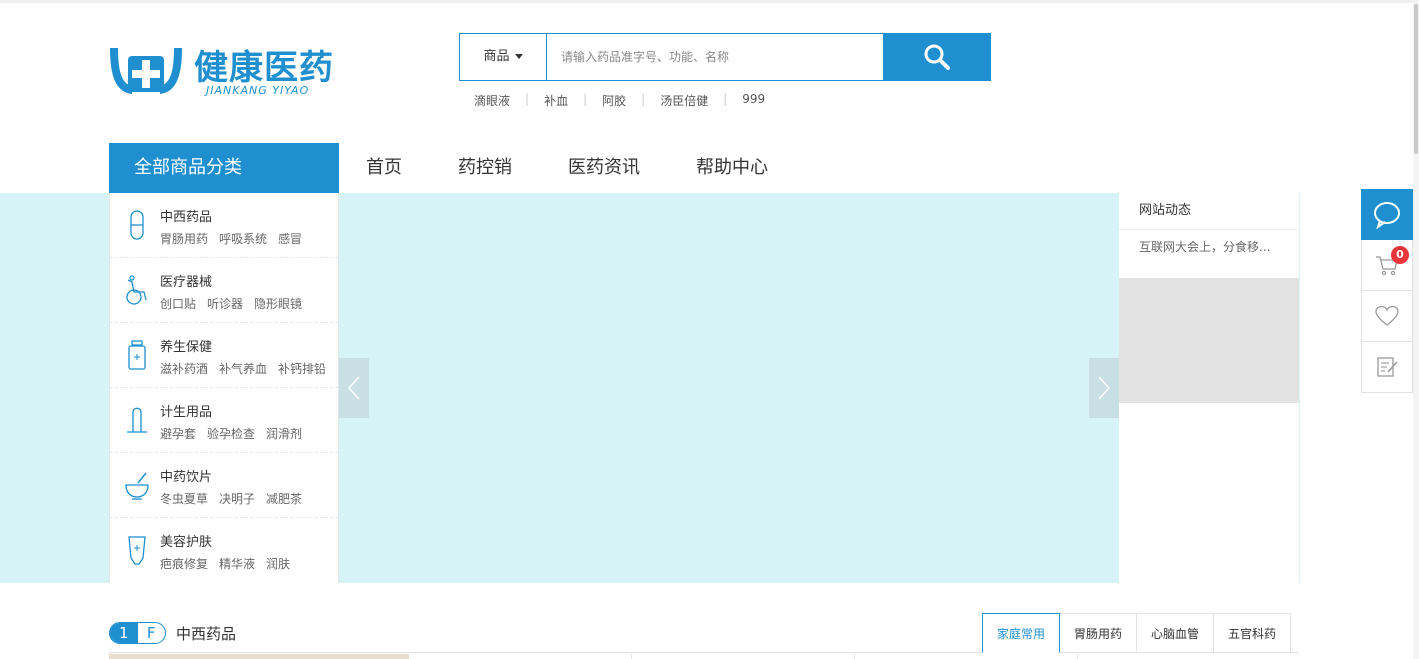  Describe the element at coordinates (137, 355) in the screenshot. I see `medicine-bottle-icon` at that location.